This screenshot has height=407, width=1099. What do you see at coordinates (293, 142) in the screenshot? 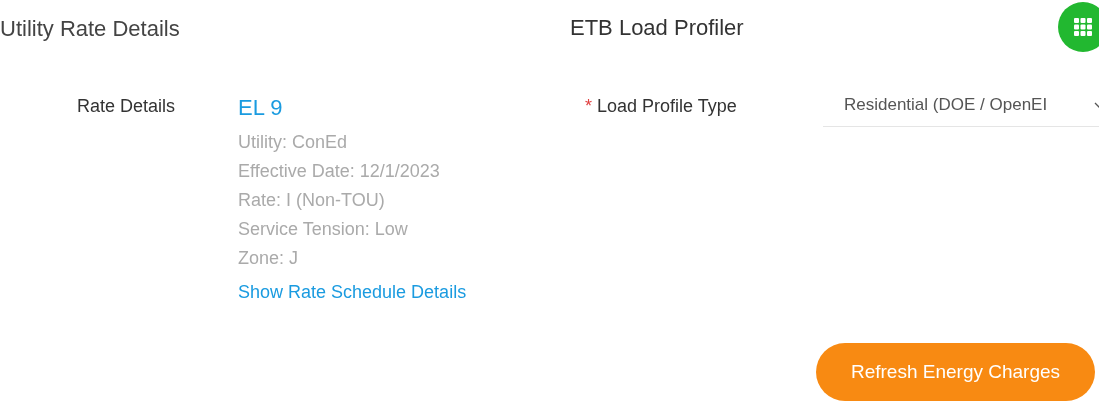
I see `detail-text: Utility: ConEd` at bounding box center [293, 142].